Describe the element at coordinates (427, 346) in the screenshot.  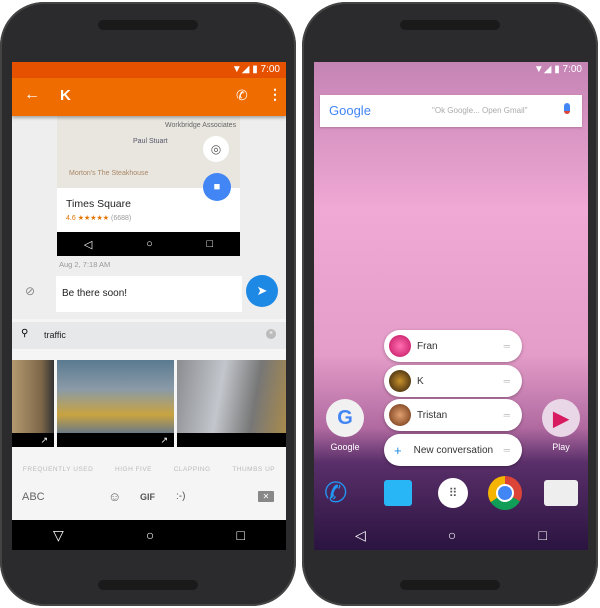
I see `shortcut-label: Fran` at that location.